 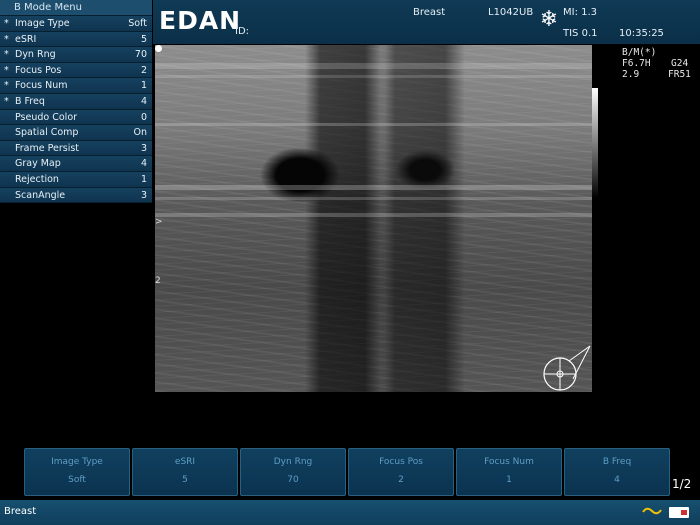 What do you see at coordinates (143, 39) in the screenshot?
I see `menu-item-value: 5` at bounding box center [143, 39].